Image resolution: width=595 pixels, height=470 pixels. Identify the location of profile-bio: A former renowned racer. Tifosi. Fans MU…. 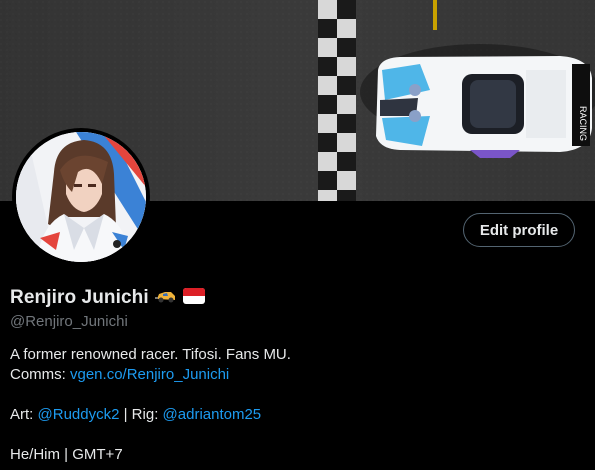
(150, 405).